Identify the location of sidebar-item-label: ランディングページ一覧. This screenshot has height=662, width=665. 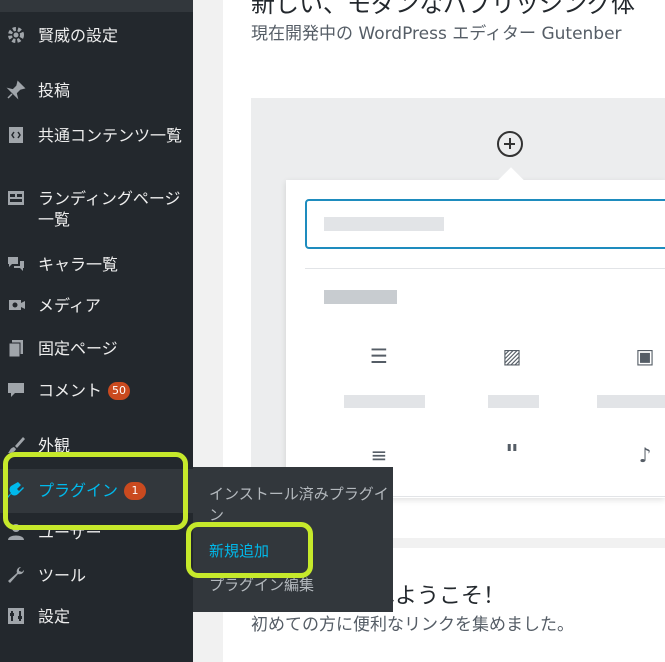
(109, 209).